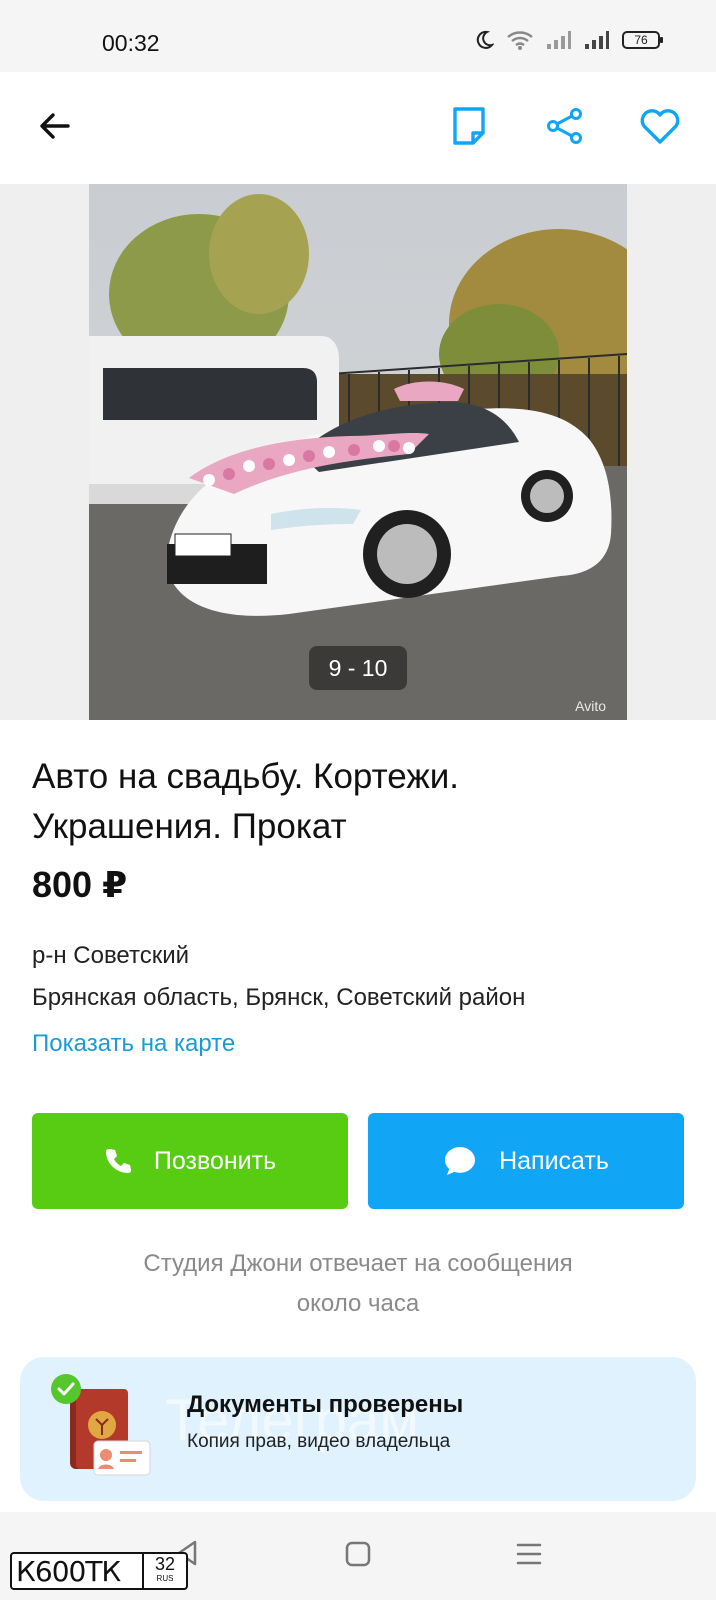 This screenshot has width=716, height=1600. What do you see at coordinates (165, 1578) in the screenshot?
I see `plate-country-code: RUS` at bounding box center [165, 1578].